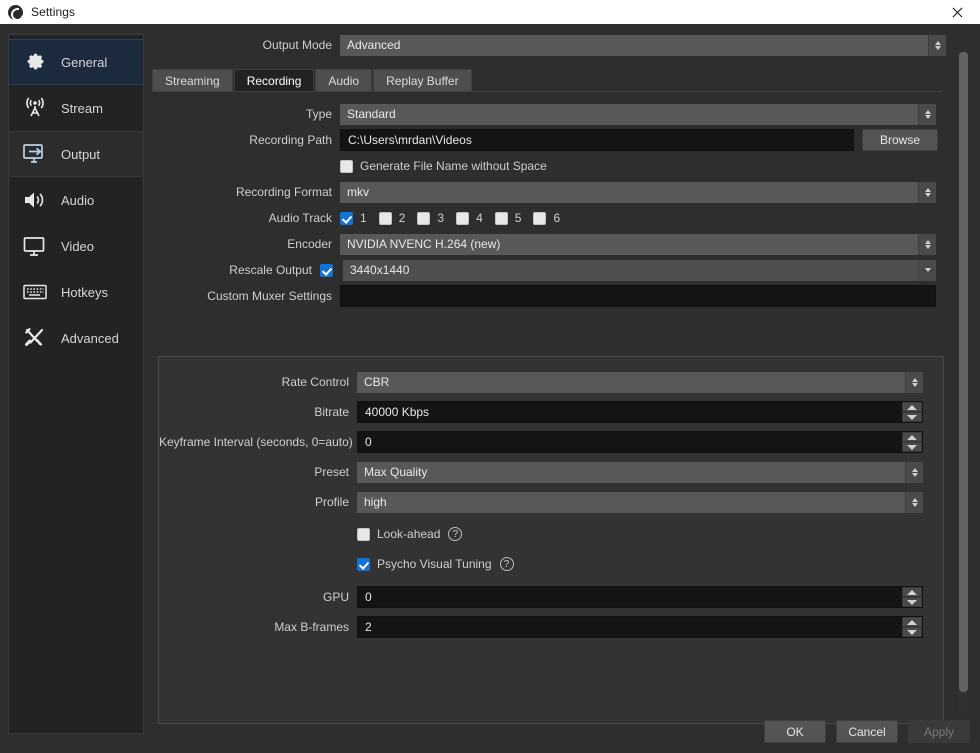 This screenshot has height=753, width=980. I want to click on sidebar-item-video: Video, so click(76, 246).